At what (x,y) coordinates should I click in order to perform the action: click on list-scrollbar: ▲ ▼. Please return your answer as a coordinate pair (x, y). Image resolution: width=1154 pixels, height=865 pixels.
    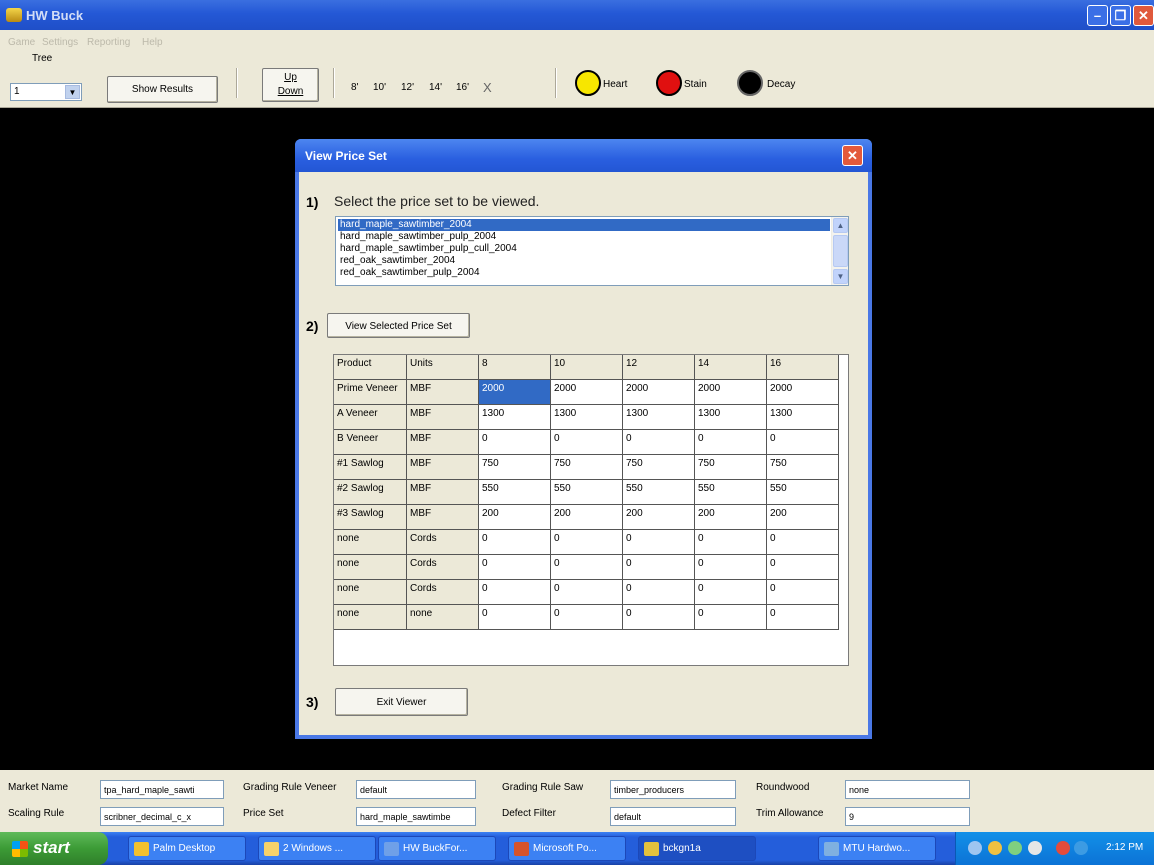
    Looking at the image, I should click on (839, 251).